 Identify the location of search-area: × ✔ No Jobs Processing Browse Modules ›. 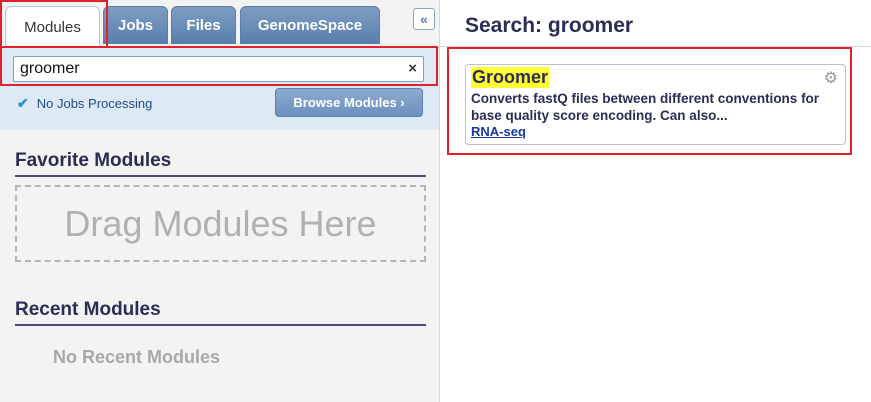
(219, 89).